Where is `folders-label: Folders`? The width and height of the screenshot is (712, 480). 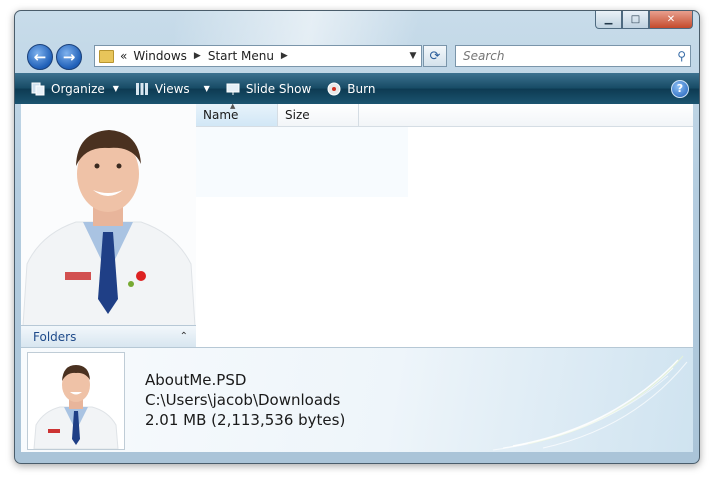 folders-label: Folders is located at coordinates (55, 336).